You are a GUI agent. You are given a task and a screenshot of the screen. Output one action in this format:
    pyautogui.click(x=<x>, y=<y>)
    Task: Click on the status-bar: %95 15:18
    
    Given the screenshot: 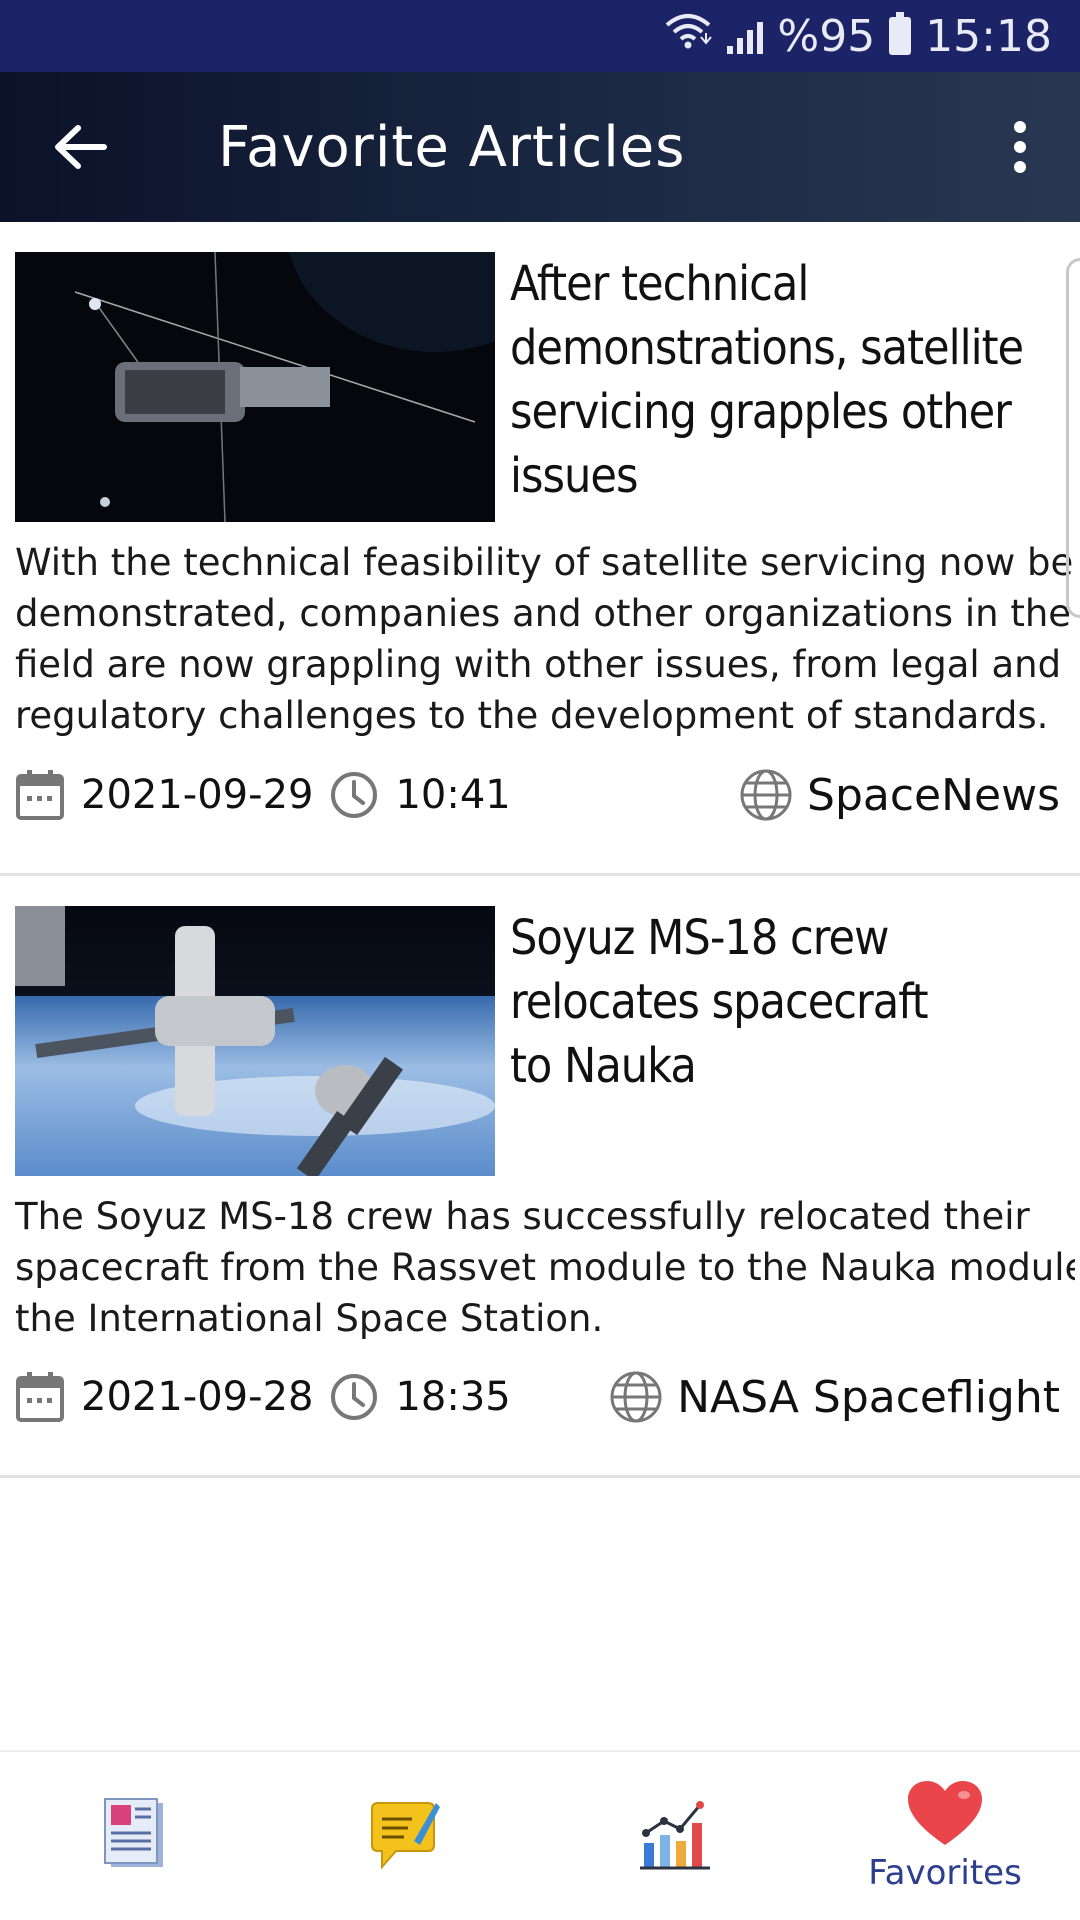 What is the action you would take?
    pyautogui.click(x=540, y=36)
    